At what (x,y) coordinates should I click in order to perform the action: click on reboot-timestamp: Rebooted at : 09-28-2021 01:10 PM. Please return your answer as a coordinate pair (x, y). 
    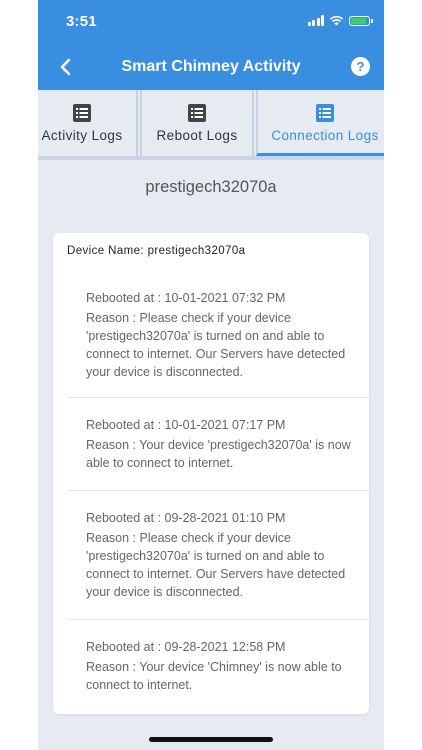
    Looking at the image, I should click on (186, 518).